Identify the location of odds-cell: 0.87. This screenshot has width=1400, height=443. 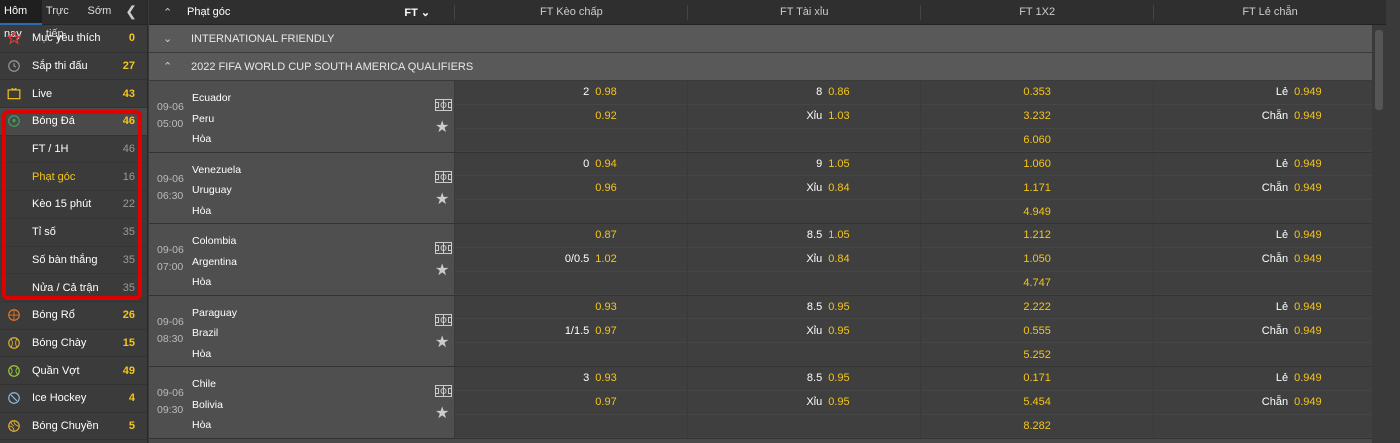
(571, 236).